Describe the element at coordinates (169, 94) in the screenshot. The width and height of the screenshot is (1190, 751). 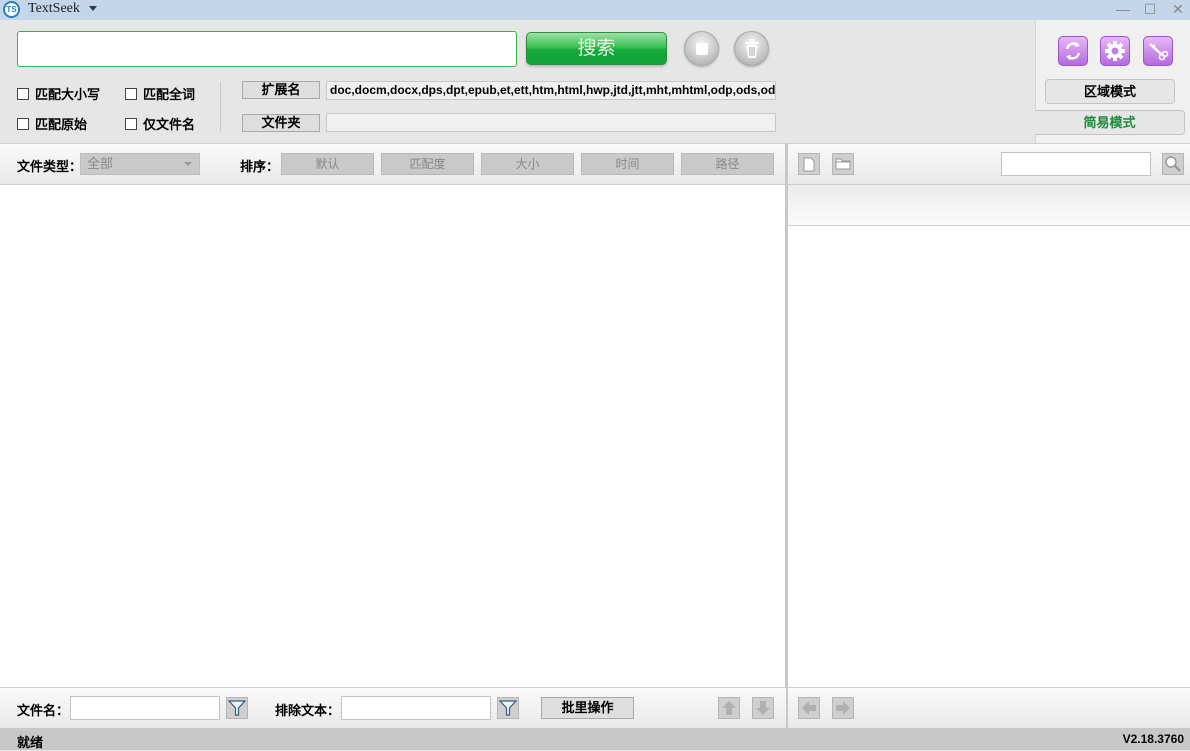
I see `match-whole-word-label: 匹配全词` at that location.